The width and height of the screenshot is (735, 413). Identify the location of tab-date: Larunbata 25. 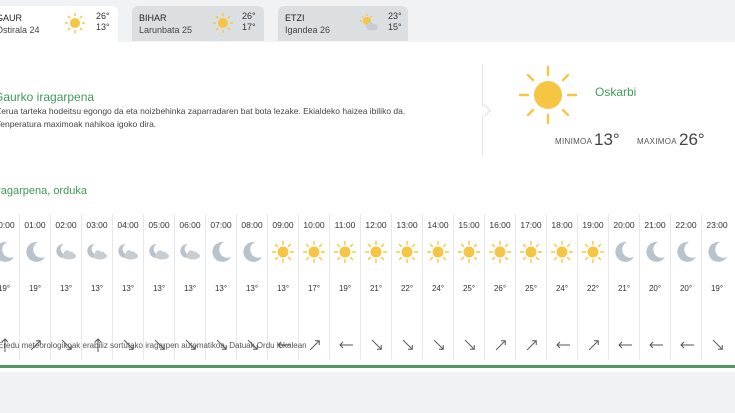
(166, 30).